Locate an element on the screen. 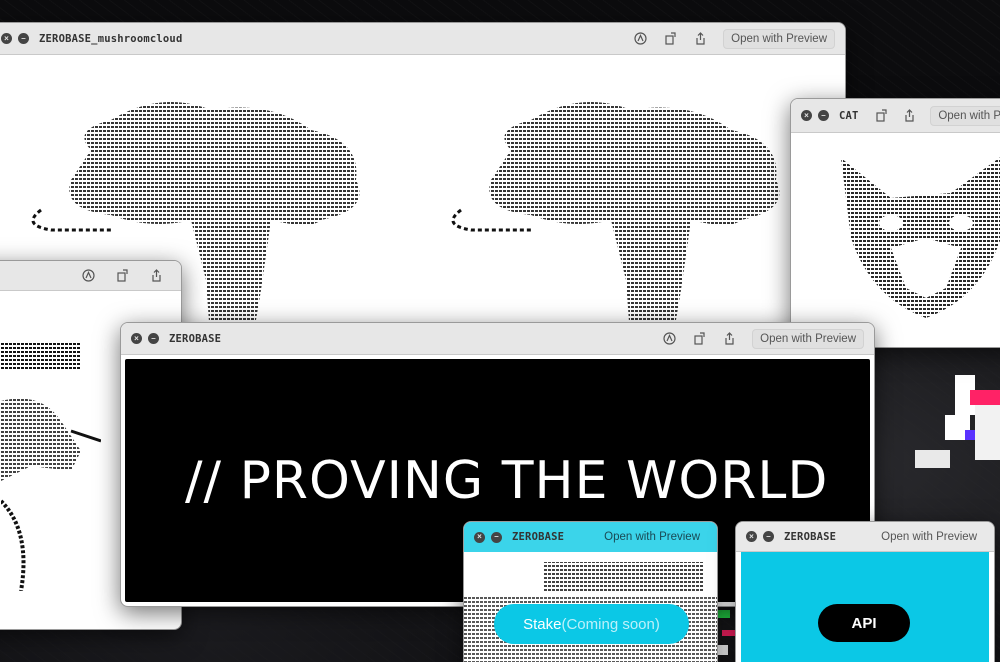  headline: // PROVING THE WORLD is located at coordinates (507, 481).